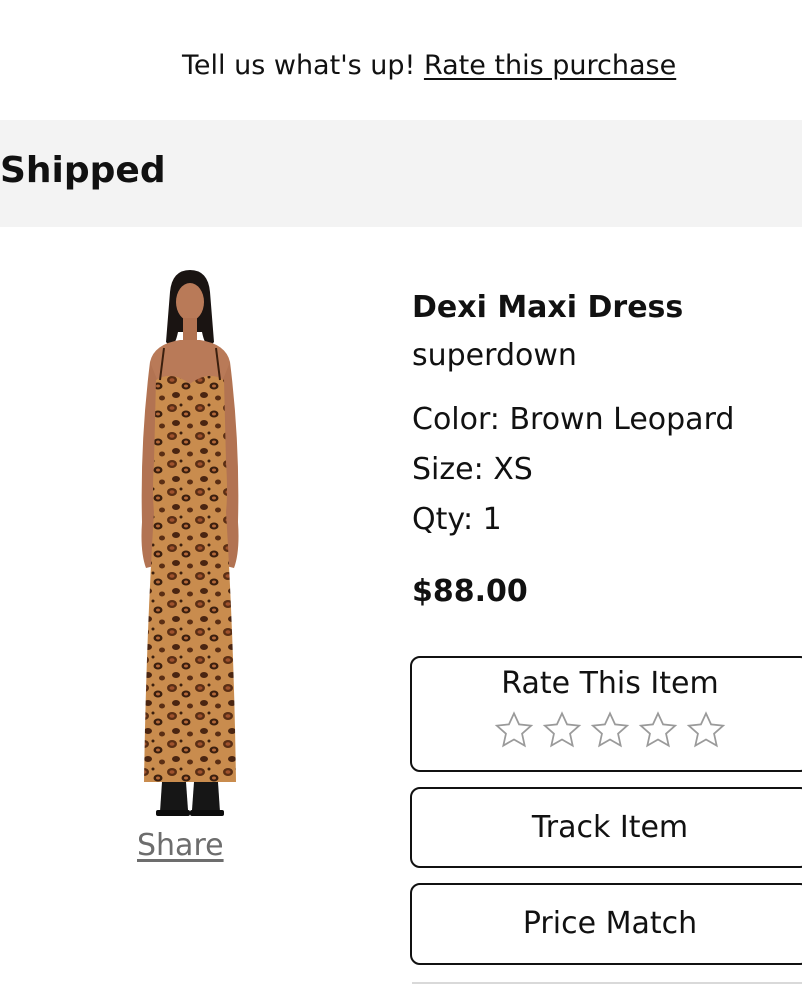 This screenshot has width=802, height=1000. I want to click on price-match-label: Price Match, so click(610, 923).